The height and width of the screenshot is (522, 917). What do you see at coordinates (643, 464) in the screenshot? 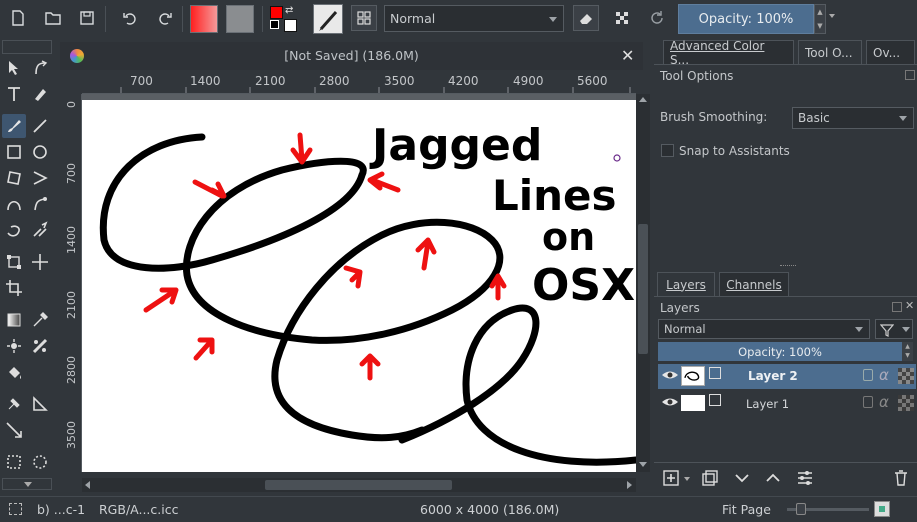
I see `scroll-down-icon` at bounding box center [643, 464].